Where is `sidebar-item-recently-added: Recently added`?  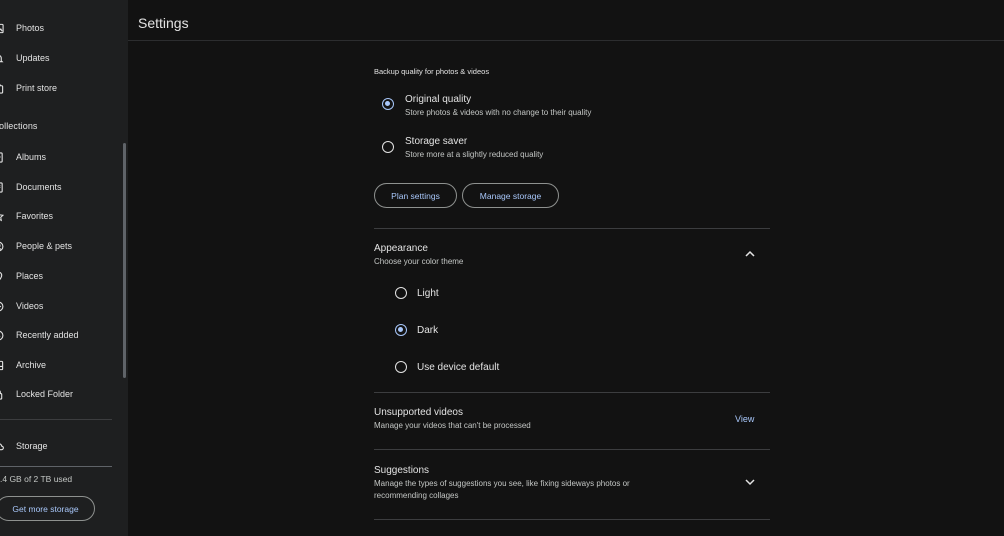
sidebar-item-recently-added: Recently added is located at coordinates (56, 335).